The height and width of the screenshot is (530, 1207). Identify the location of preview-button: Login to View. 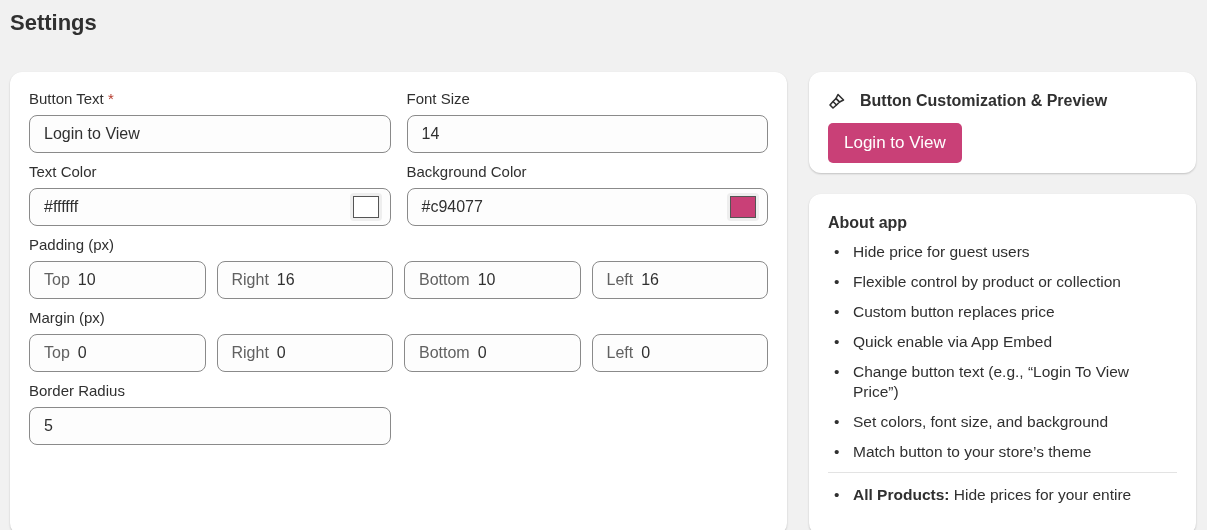
(895, 143).